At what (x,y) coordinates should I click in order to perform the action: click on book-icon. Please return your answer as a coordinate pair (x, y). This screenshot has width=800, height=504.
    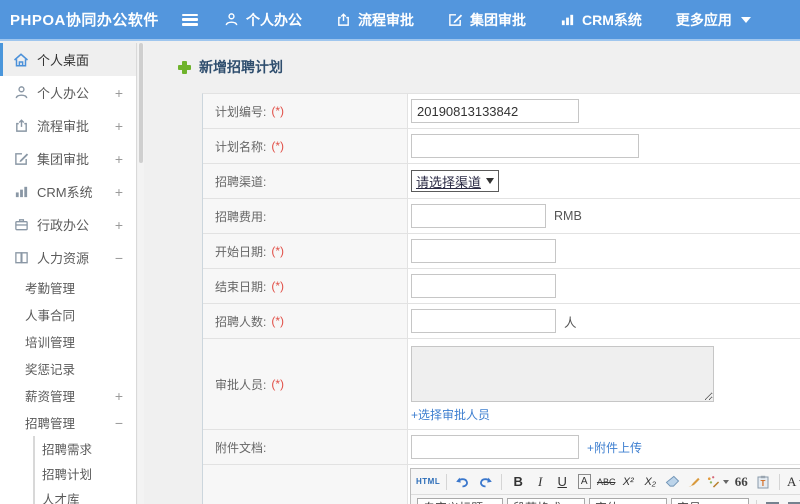
    Looking at the image, I should click on (21, 258).